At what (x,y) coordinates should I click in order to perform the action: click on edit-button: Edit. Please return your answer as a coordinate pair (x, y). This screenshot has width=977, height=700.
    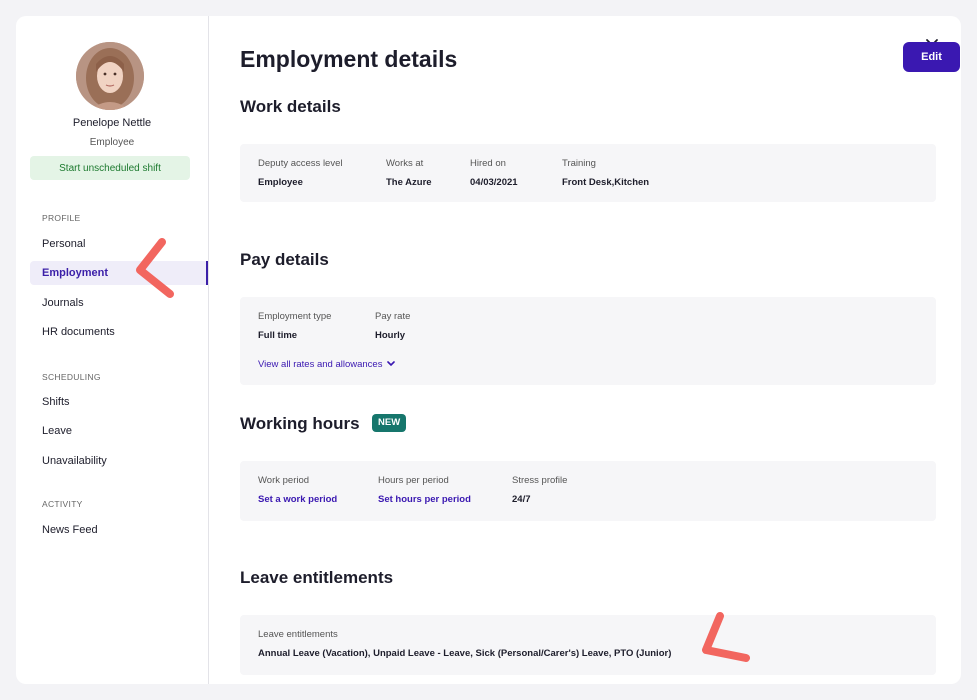
    Looking at the image, I should click on (931, 57).